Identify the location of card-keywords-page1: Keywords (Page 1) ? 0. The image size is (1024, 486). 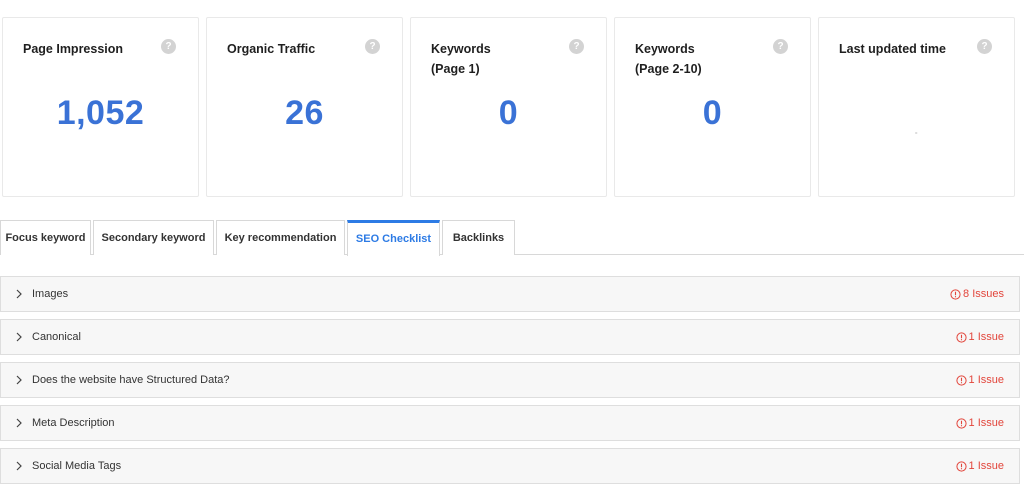
(508, 107).